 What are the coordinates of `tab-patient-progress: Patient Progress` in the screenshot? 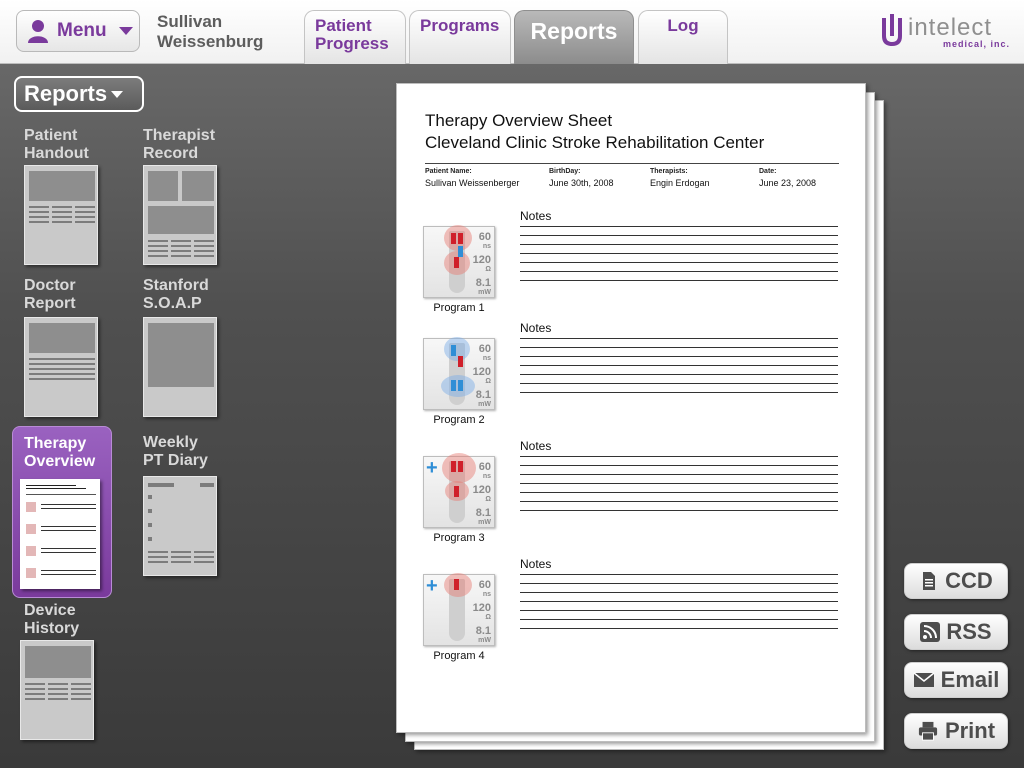 It's located at (355, 37).